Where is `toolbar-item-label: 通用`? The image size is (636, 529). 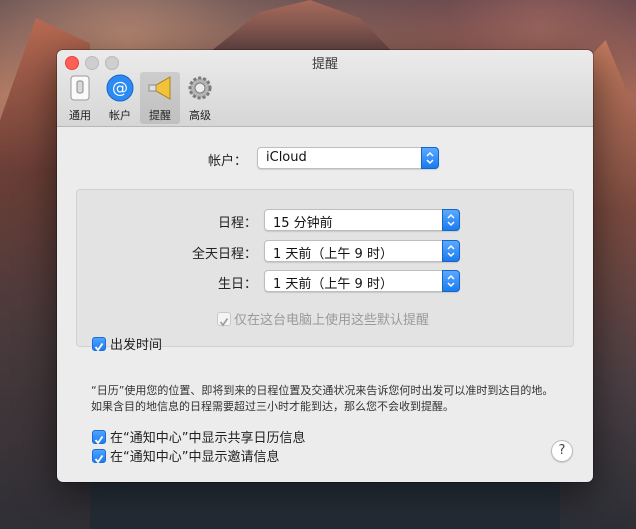 toolbar-item-label: 通用 is located at coordinates (80, 115).